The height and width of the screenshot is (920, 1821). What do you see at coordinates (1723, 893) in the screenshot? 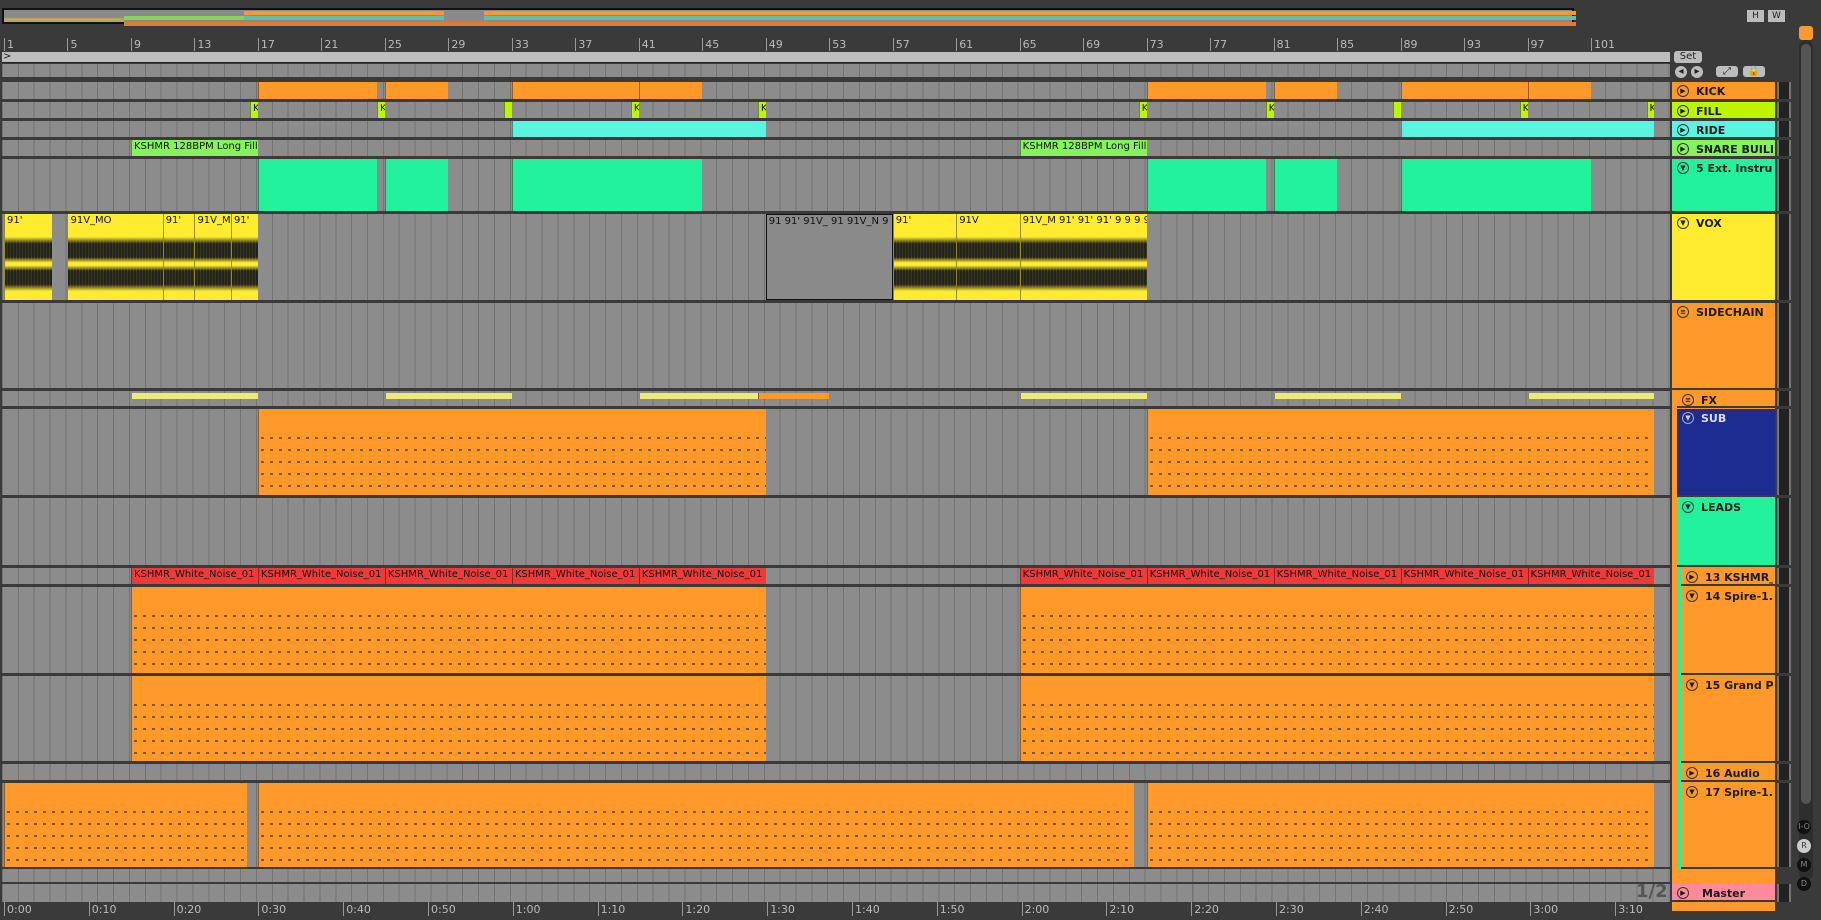
I see `track-header-master: ▶ Master` at bounding box center [1723, 893].